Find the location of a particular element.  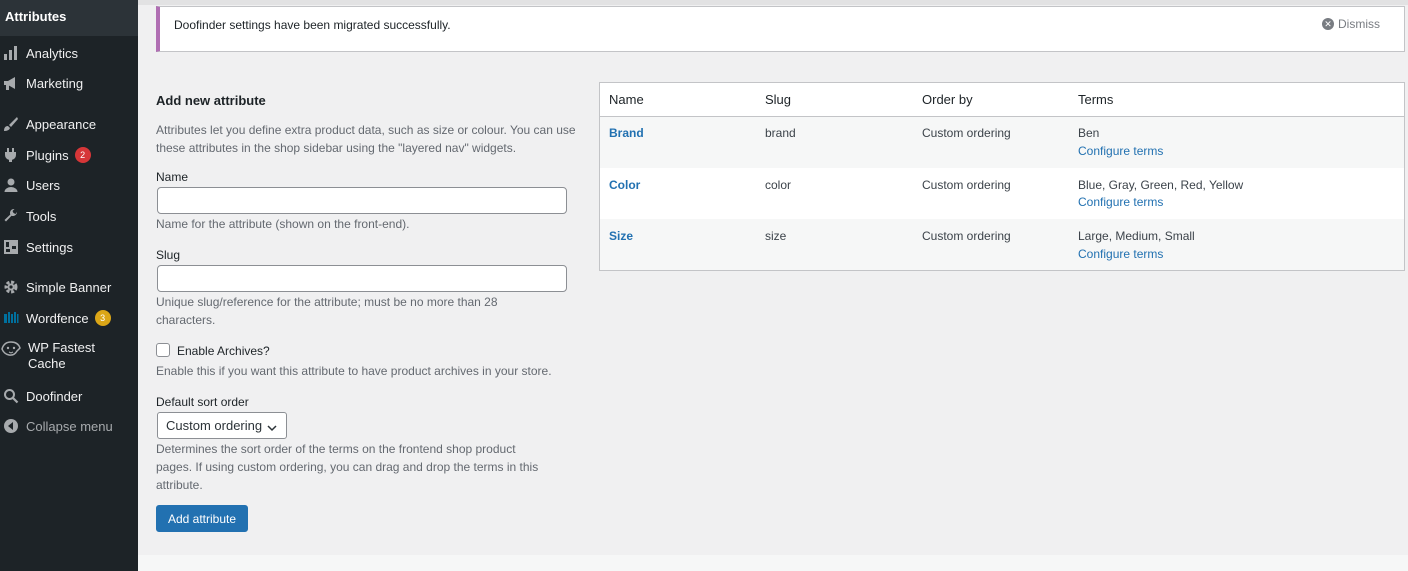

wordfence-icon is located at coordinates (11, 318).